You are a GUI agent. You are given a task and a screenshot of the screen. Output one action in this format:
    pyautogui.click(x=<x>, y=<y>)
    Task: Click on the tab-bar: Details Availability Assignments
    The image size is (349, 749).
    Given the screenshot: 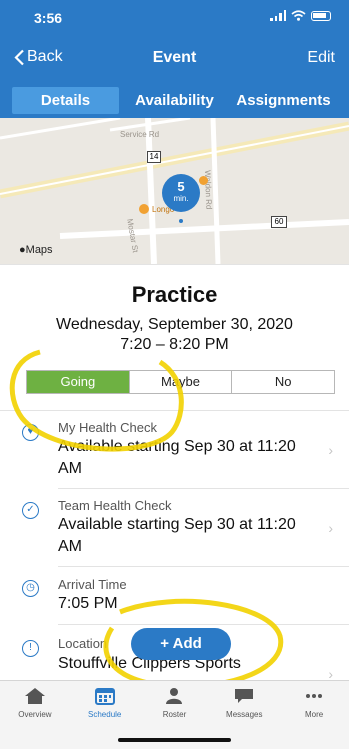 What is the action you would take?
    pyautogui.click(x=174, y=101)
    